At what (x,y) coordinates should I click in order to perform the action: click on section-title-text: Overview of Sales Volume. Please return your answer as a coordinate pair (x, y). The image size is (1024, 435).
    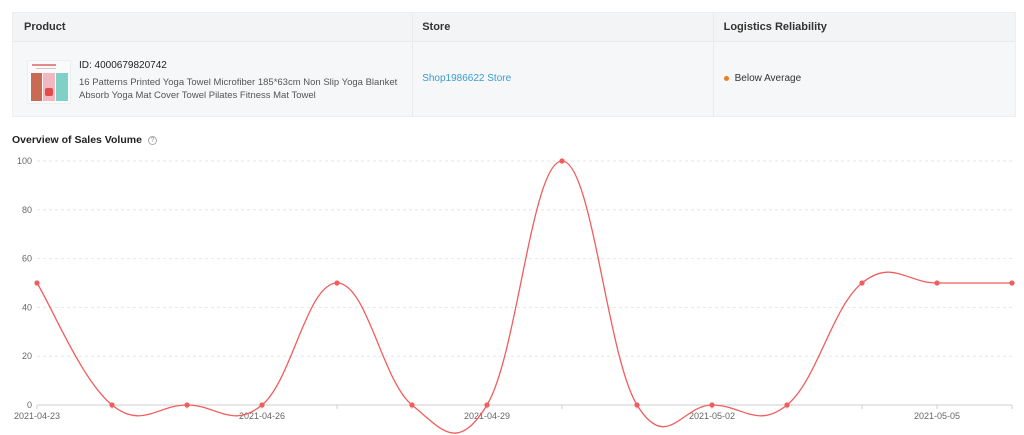
    Looking at the image, I should click on (77, 140).